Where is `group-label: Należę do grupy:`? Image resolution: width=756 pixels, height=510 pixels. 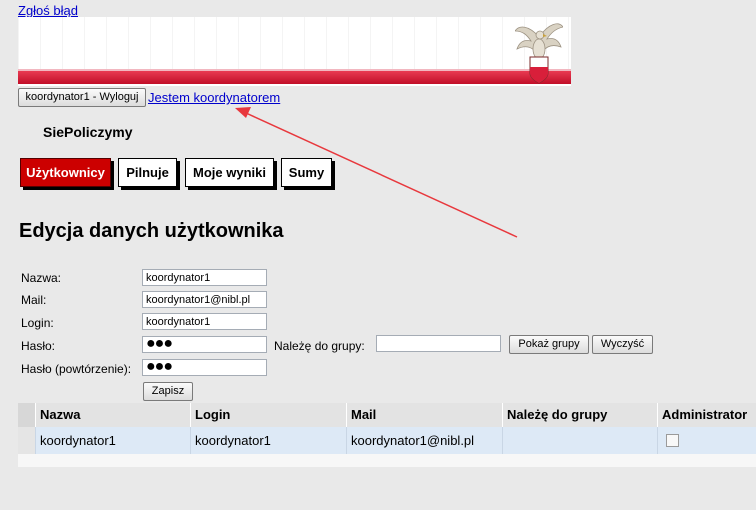 group-label: Należę do grupy: is located at coordinates (319, 346).